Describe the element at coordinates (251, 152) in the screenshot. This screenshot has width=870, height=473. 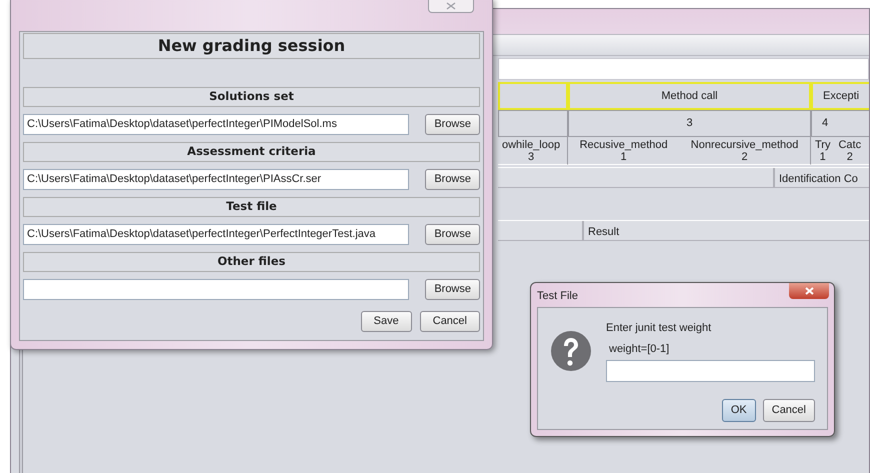
I see `section-label: Assessment criteria` at that location.